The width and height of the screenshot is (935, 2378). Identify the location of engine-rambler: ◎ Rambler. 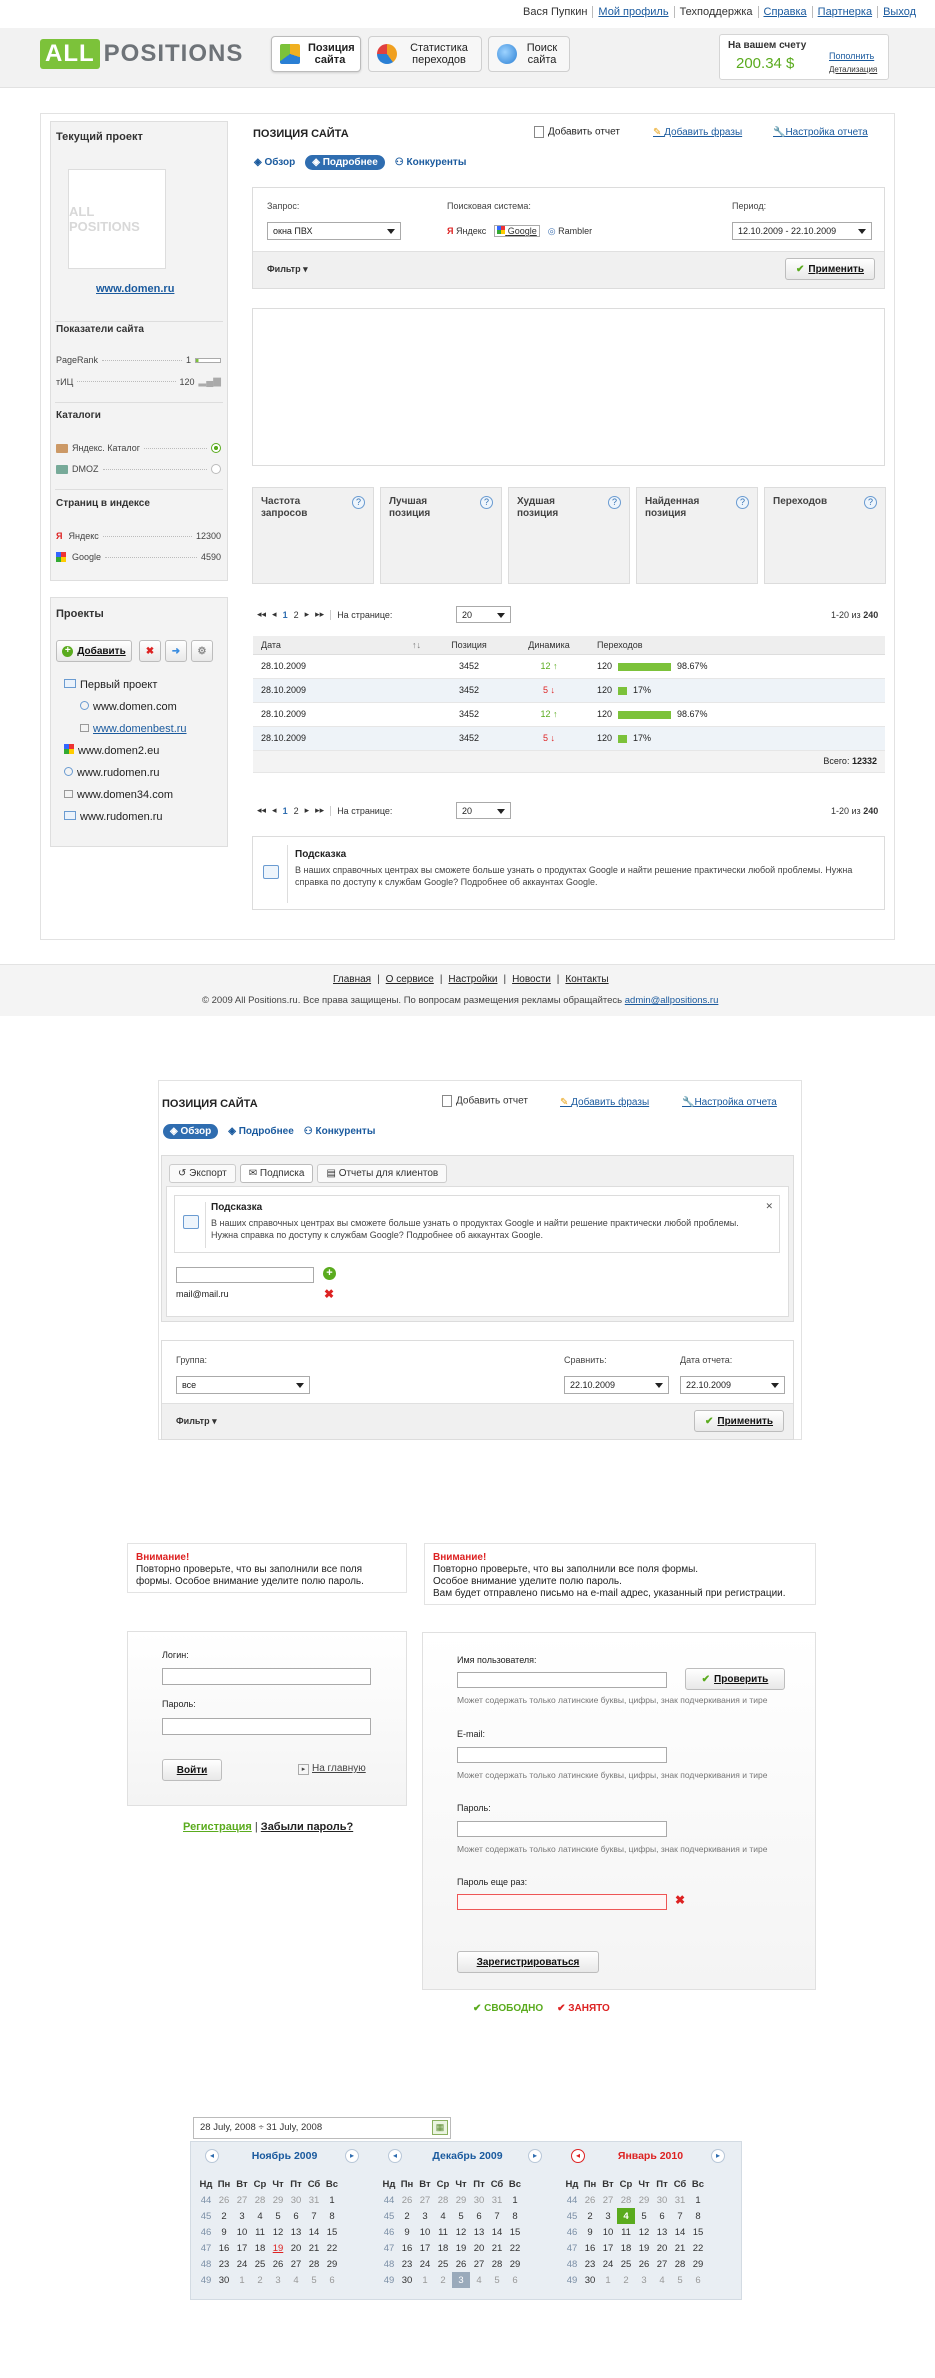
(570, 231).